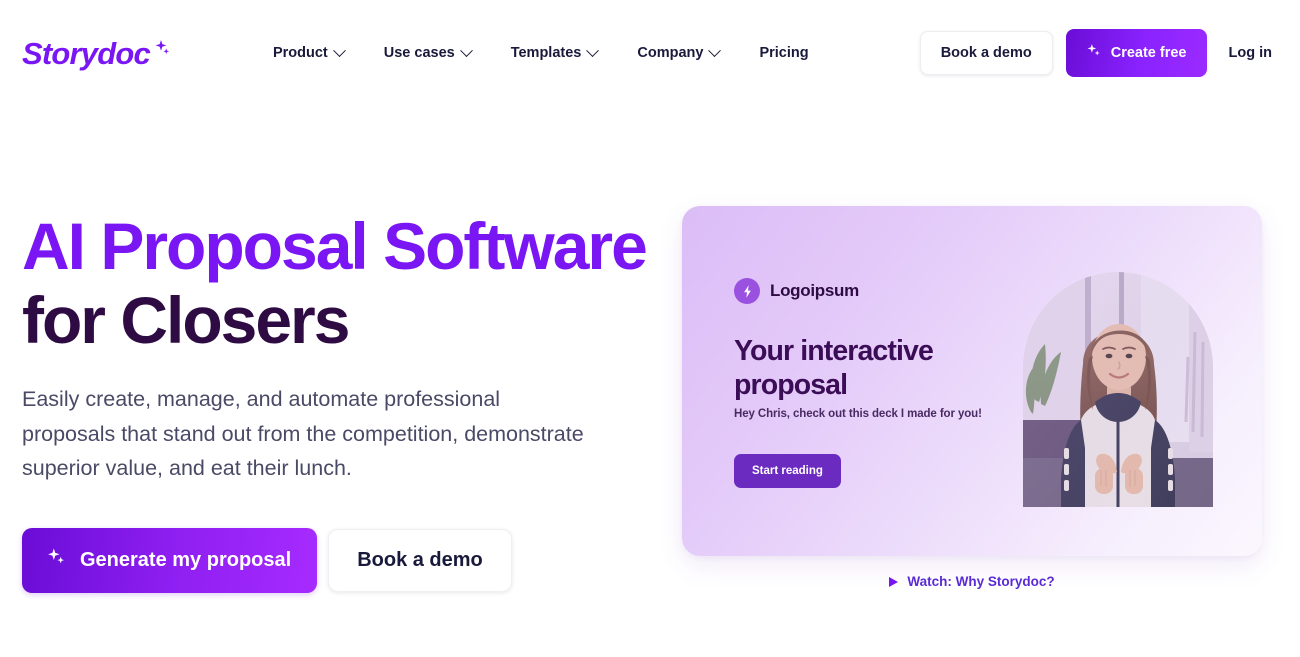  I want to click on nav-item-label: Pricing, so click(784, 53).